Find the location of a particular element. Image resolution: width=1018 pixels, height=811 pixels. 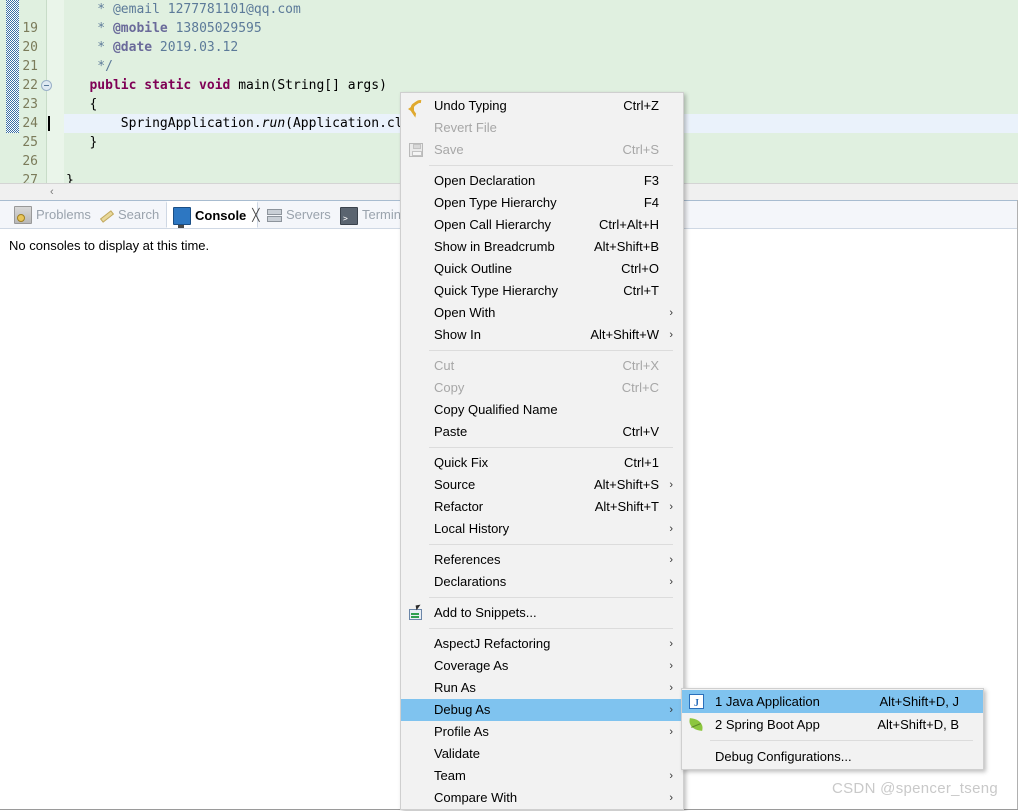

menu-item-coverage-as: Coverage As › is located at coordinates (542, 666).